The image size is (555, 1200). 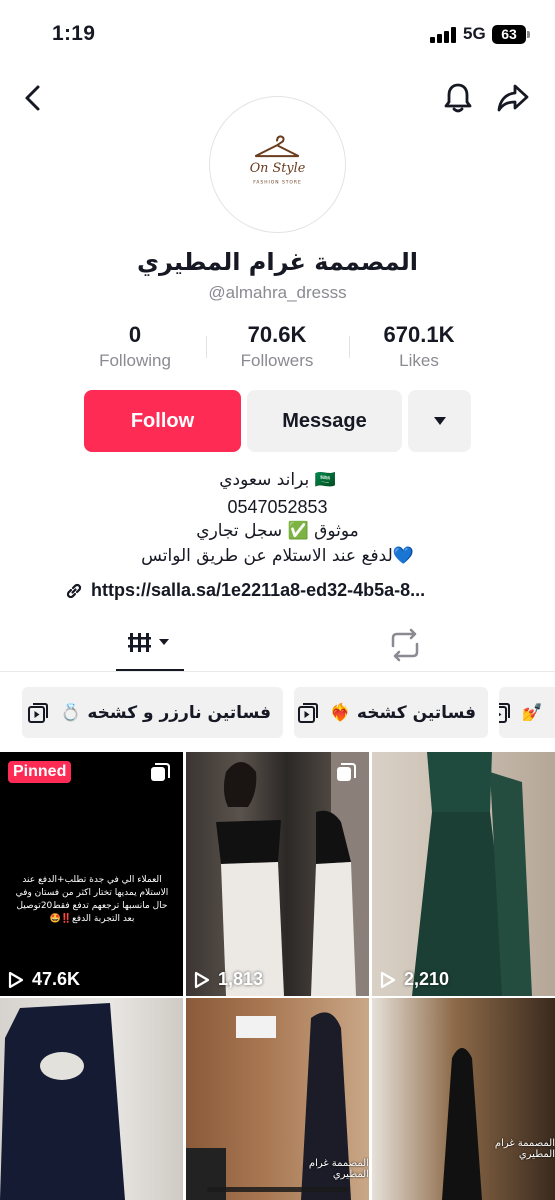 What do you see at coordinates (135, 360) in the screenshot?
I see `stat-following-label: Following` at bounding box center [135, 360].